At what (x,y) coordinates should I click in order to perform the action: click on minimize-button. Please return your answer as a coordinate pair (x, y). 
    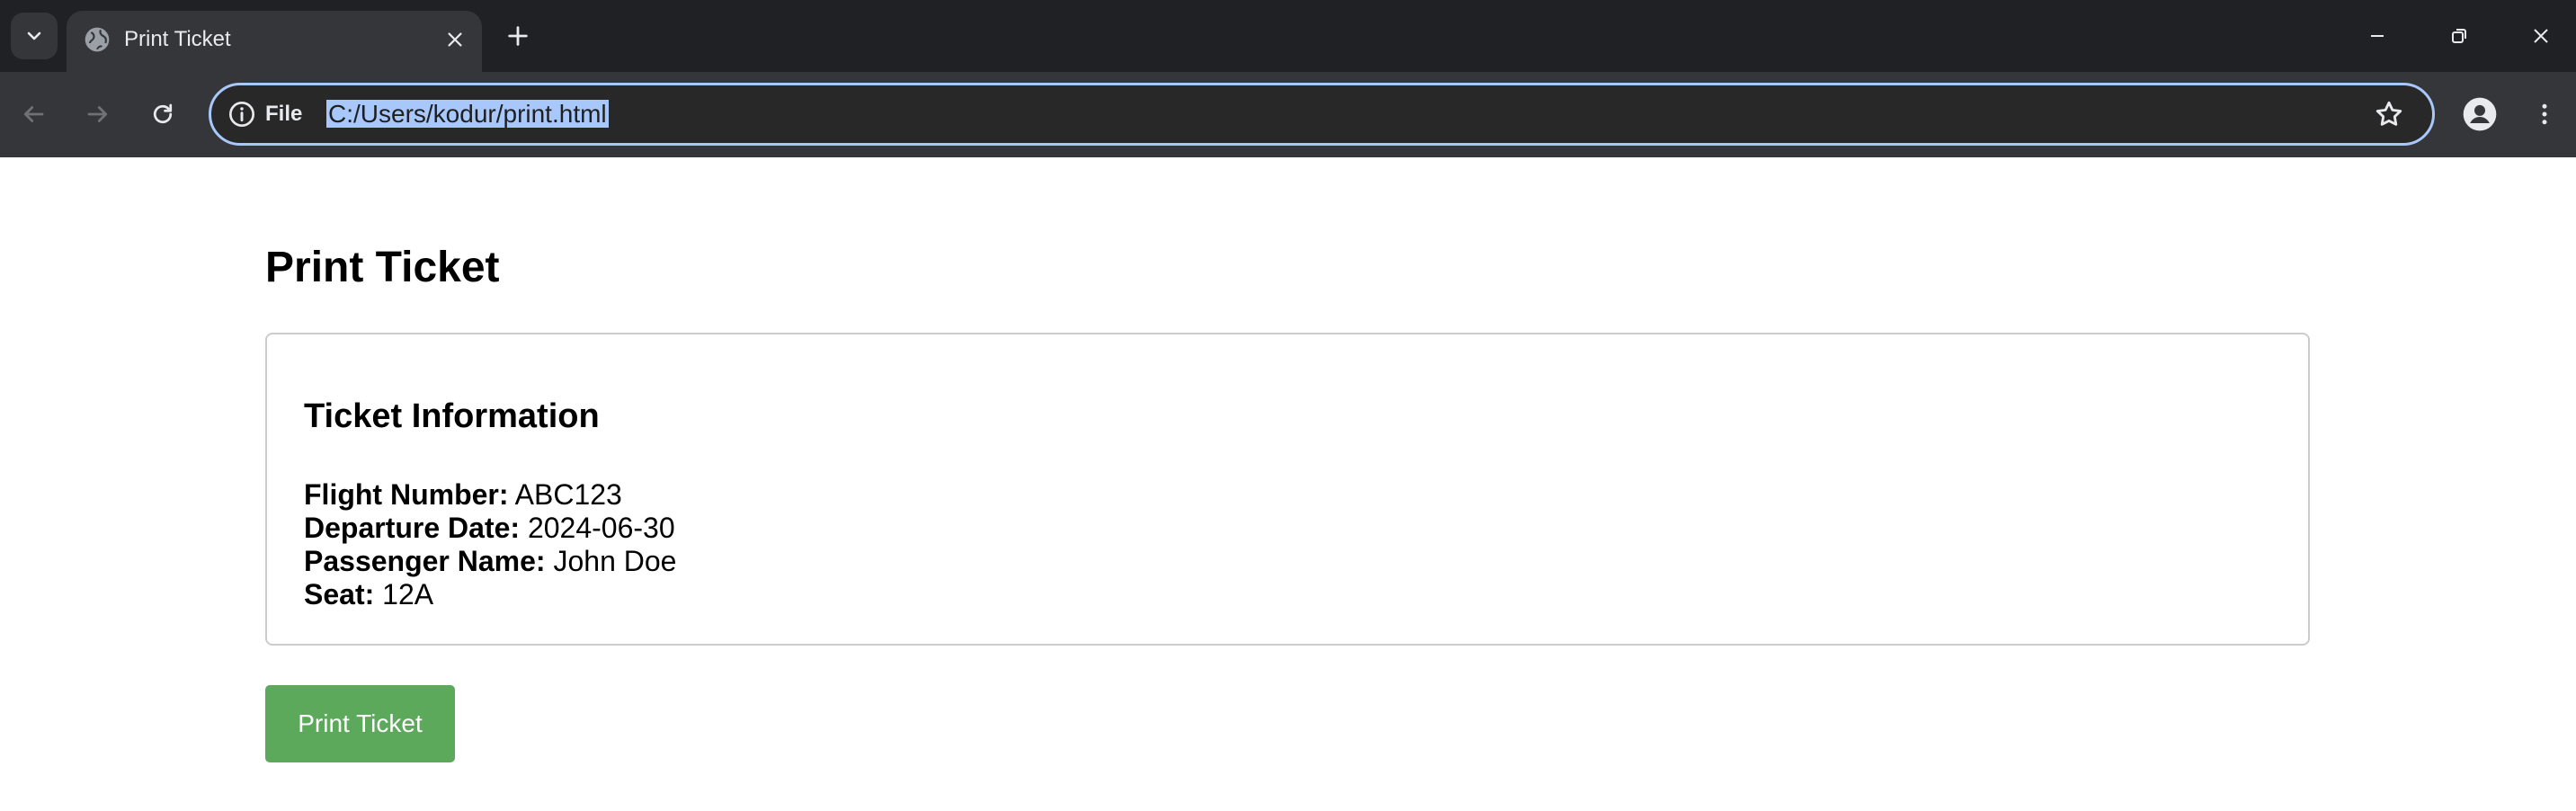
    Looking at the image, I should click on (2377, 36).